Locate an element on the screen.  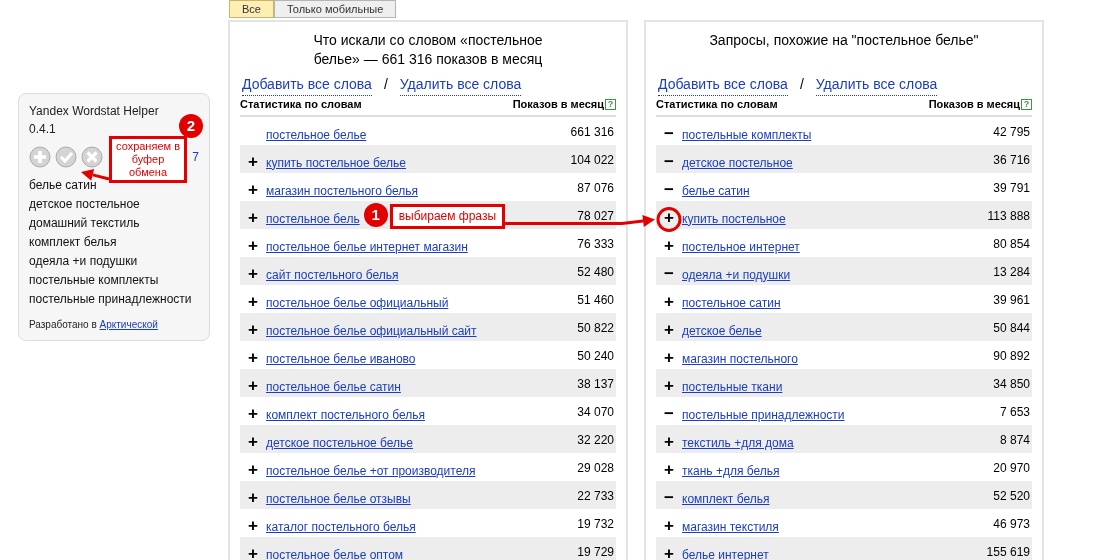
impressions-count: 87 076 is located at coordinates (596, 188).